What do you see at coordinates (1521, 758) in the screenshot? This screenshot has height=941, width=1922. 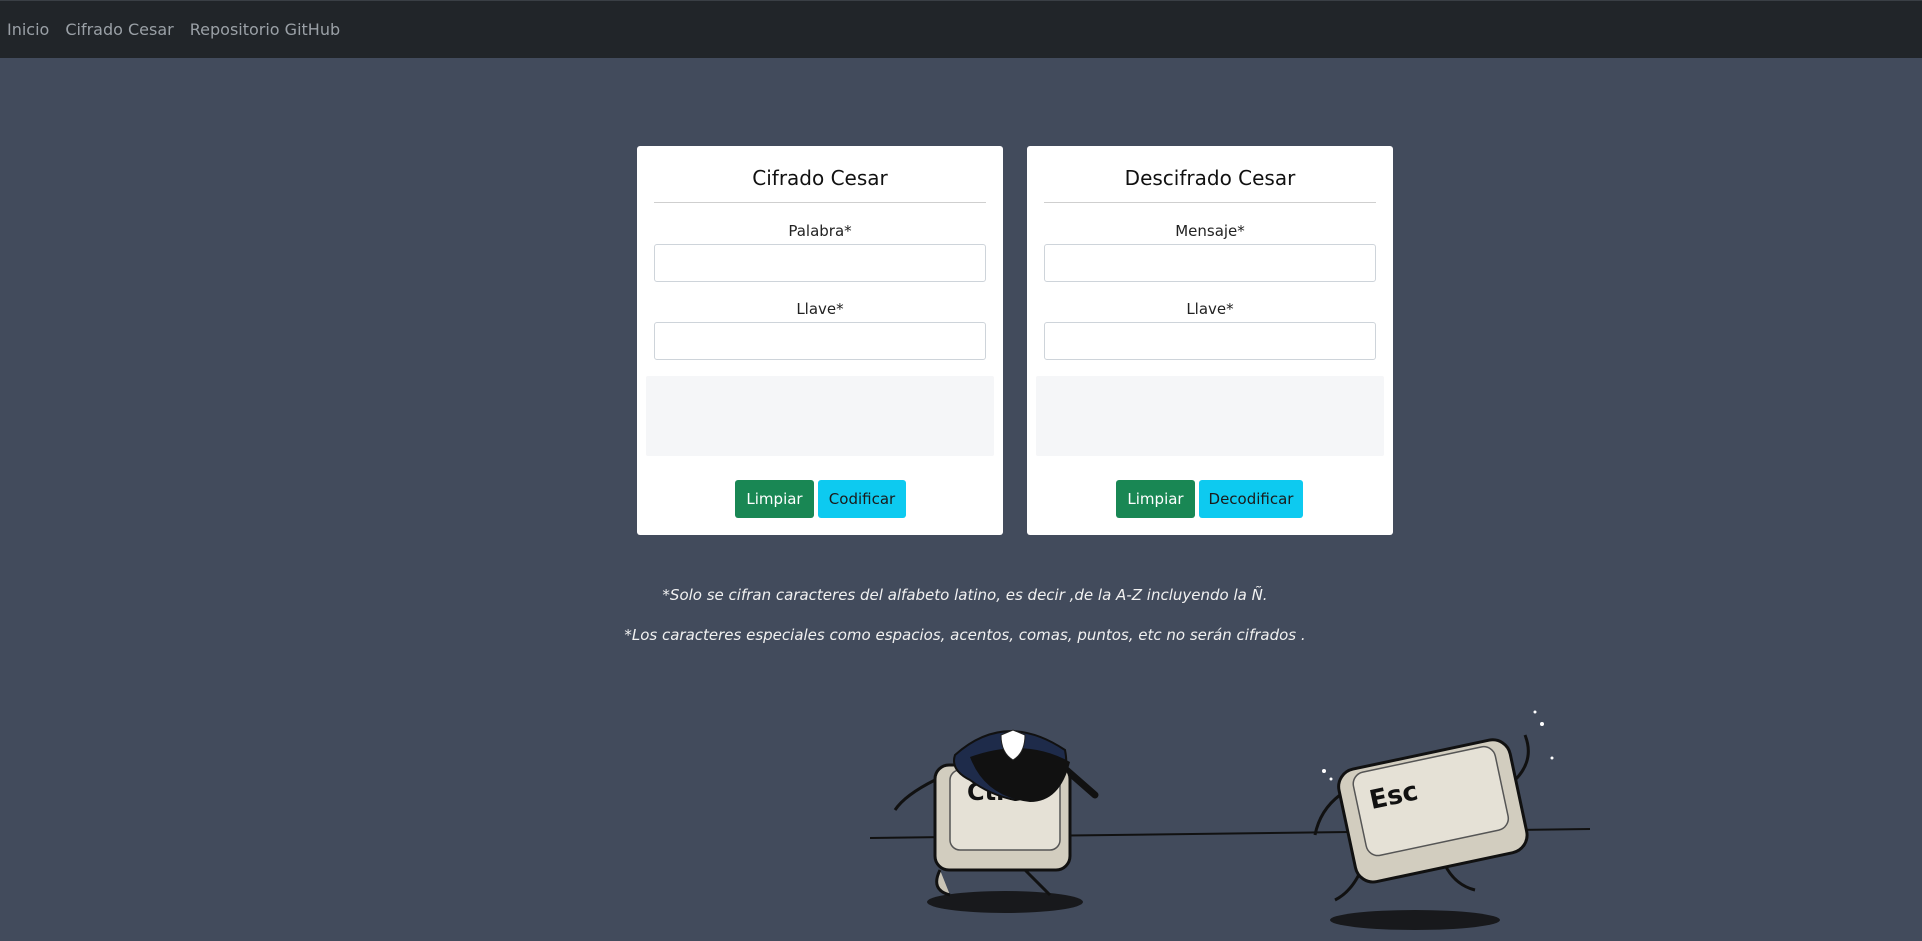 I see `esc-right-arm` at bounding box center [1521, 758].